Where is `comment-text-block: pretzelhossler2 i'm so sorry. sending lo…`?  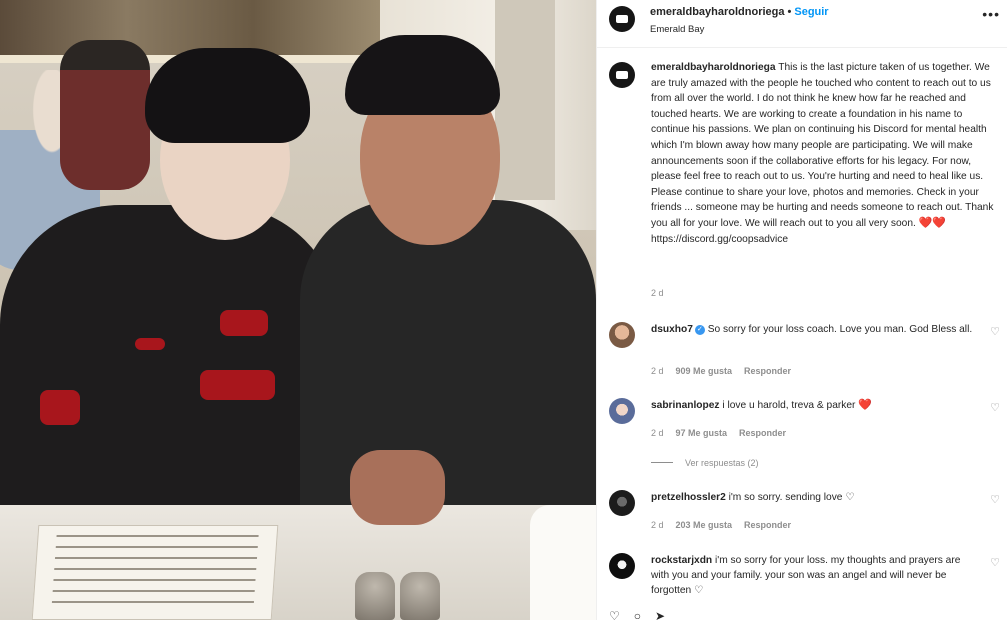 comment-text-block: pretzelhossler2 i'm so sorry. sending lo… is located at coordinates (816, 497).